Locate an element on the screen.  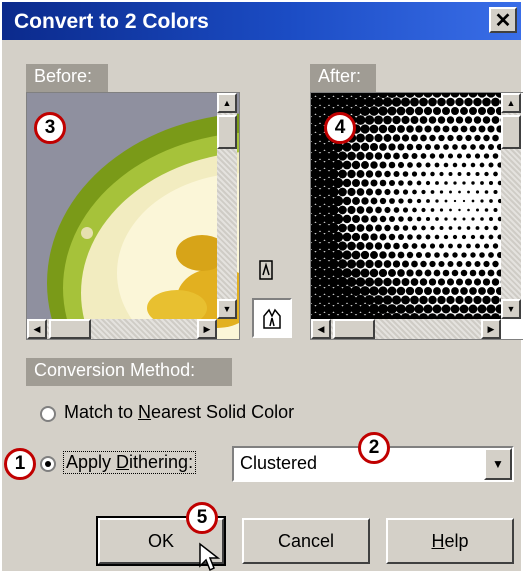
option-nearest-text-a: Match to is located at coordinates (101, 412).